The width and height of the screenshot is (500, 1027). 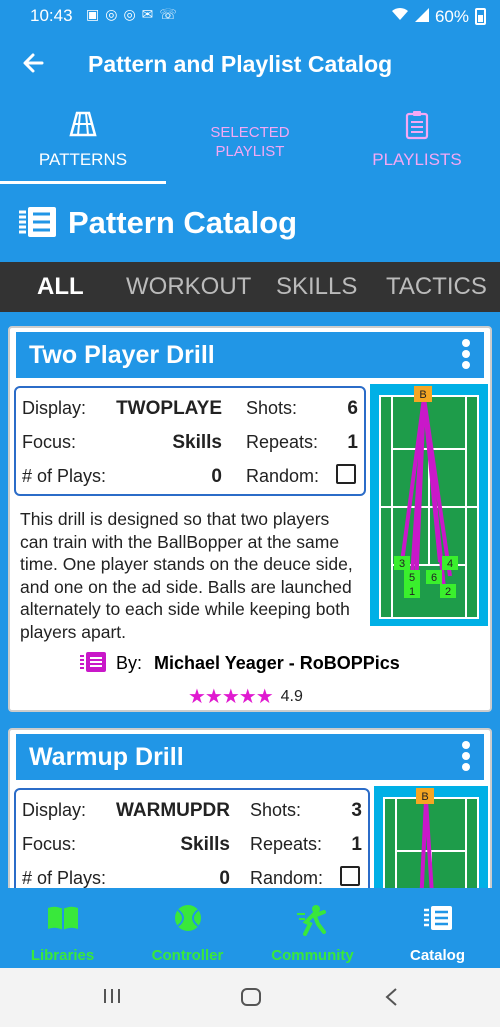 I want to click on court-diagram: B, so click(x=431, y=837).